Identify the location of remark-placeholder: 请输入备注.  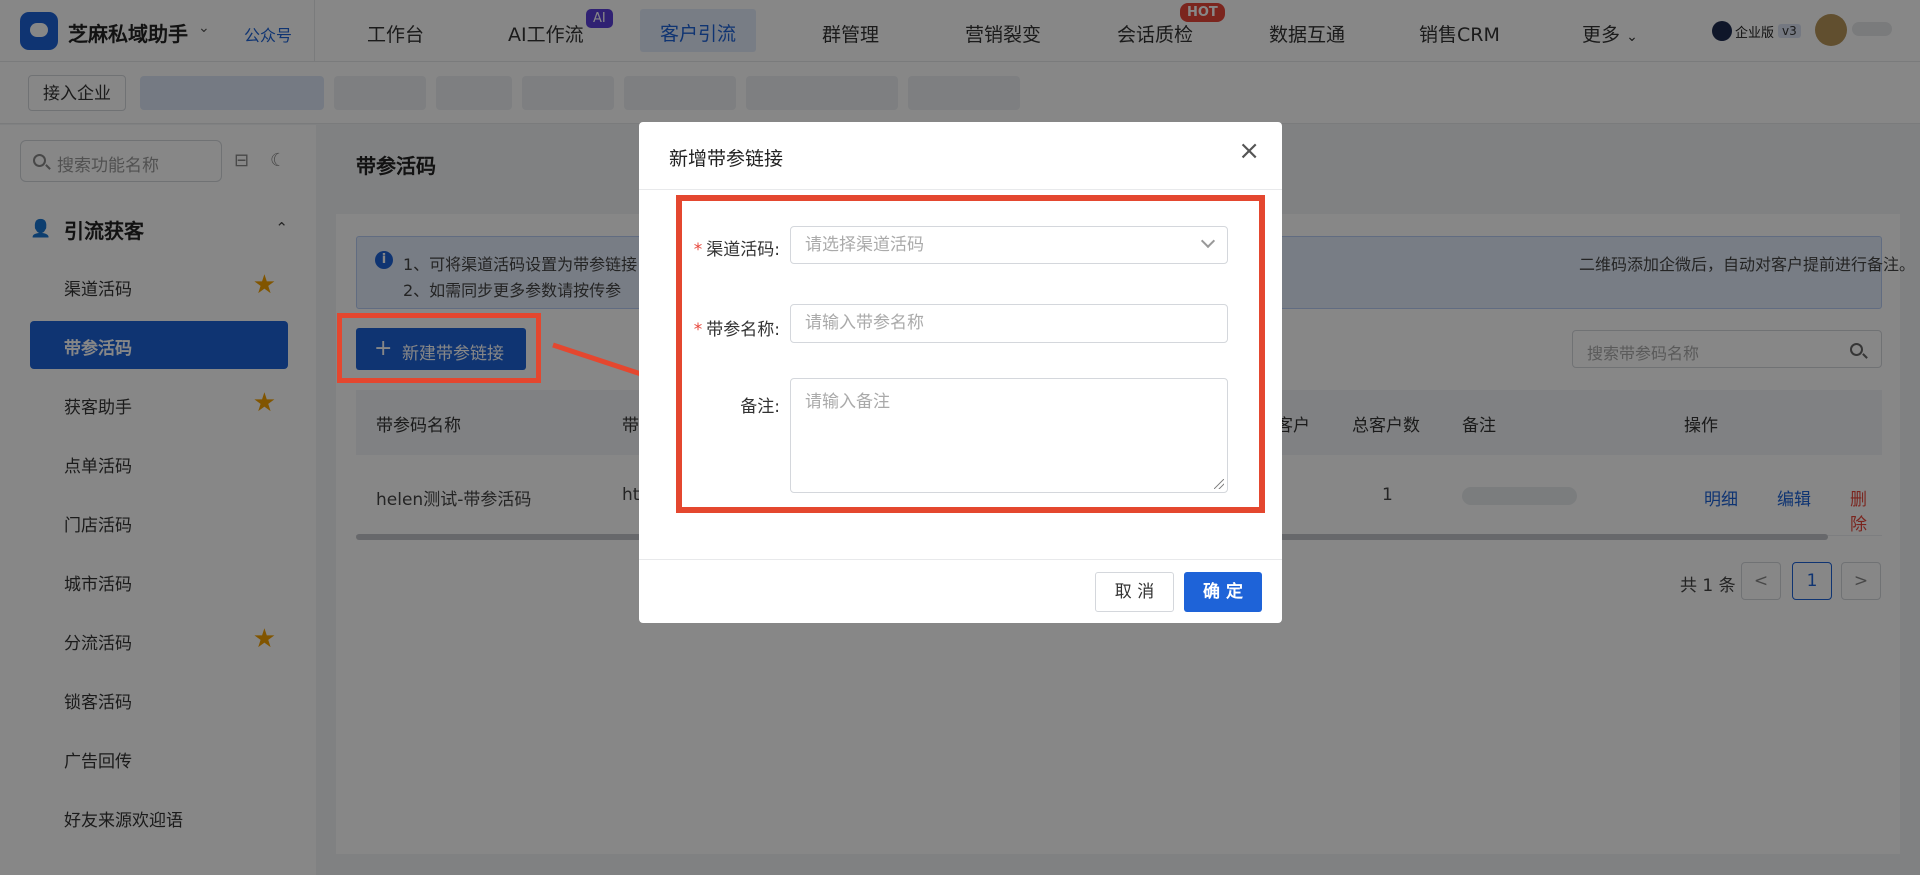
(847, 402).